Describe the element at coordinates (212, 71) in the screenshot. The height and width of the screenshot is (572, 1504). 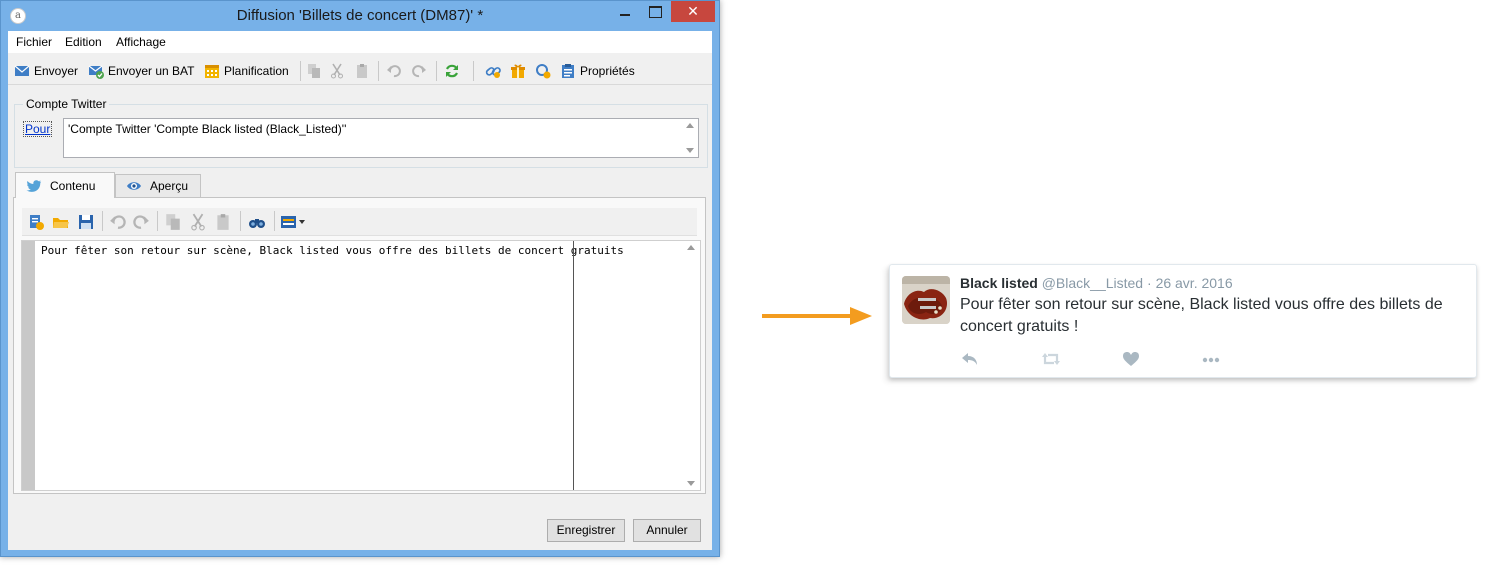
I see `calendar-icon` at that location.